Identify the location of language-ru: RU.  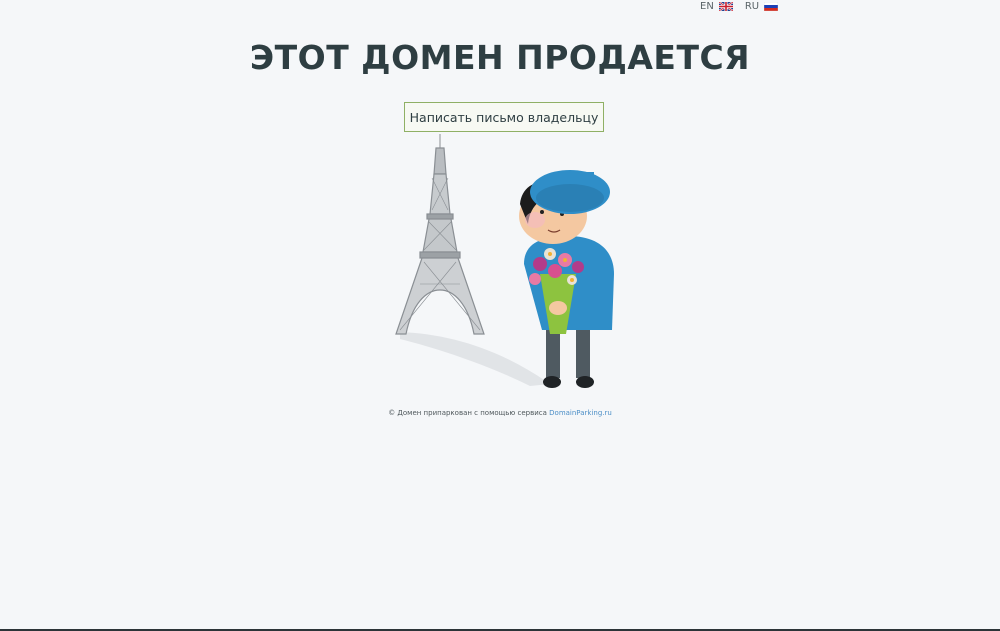
(761, 6).